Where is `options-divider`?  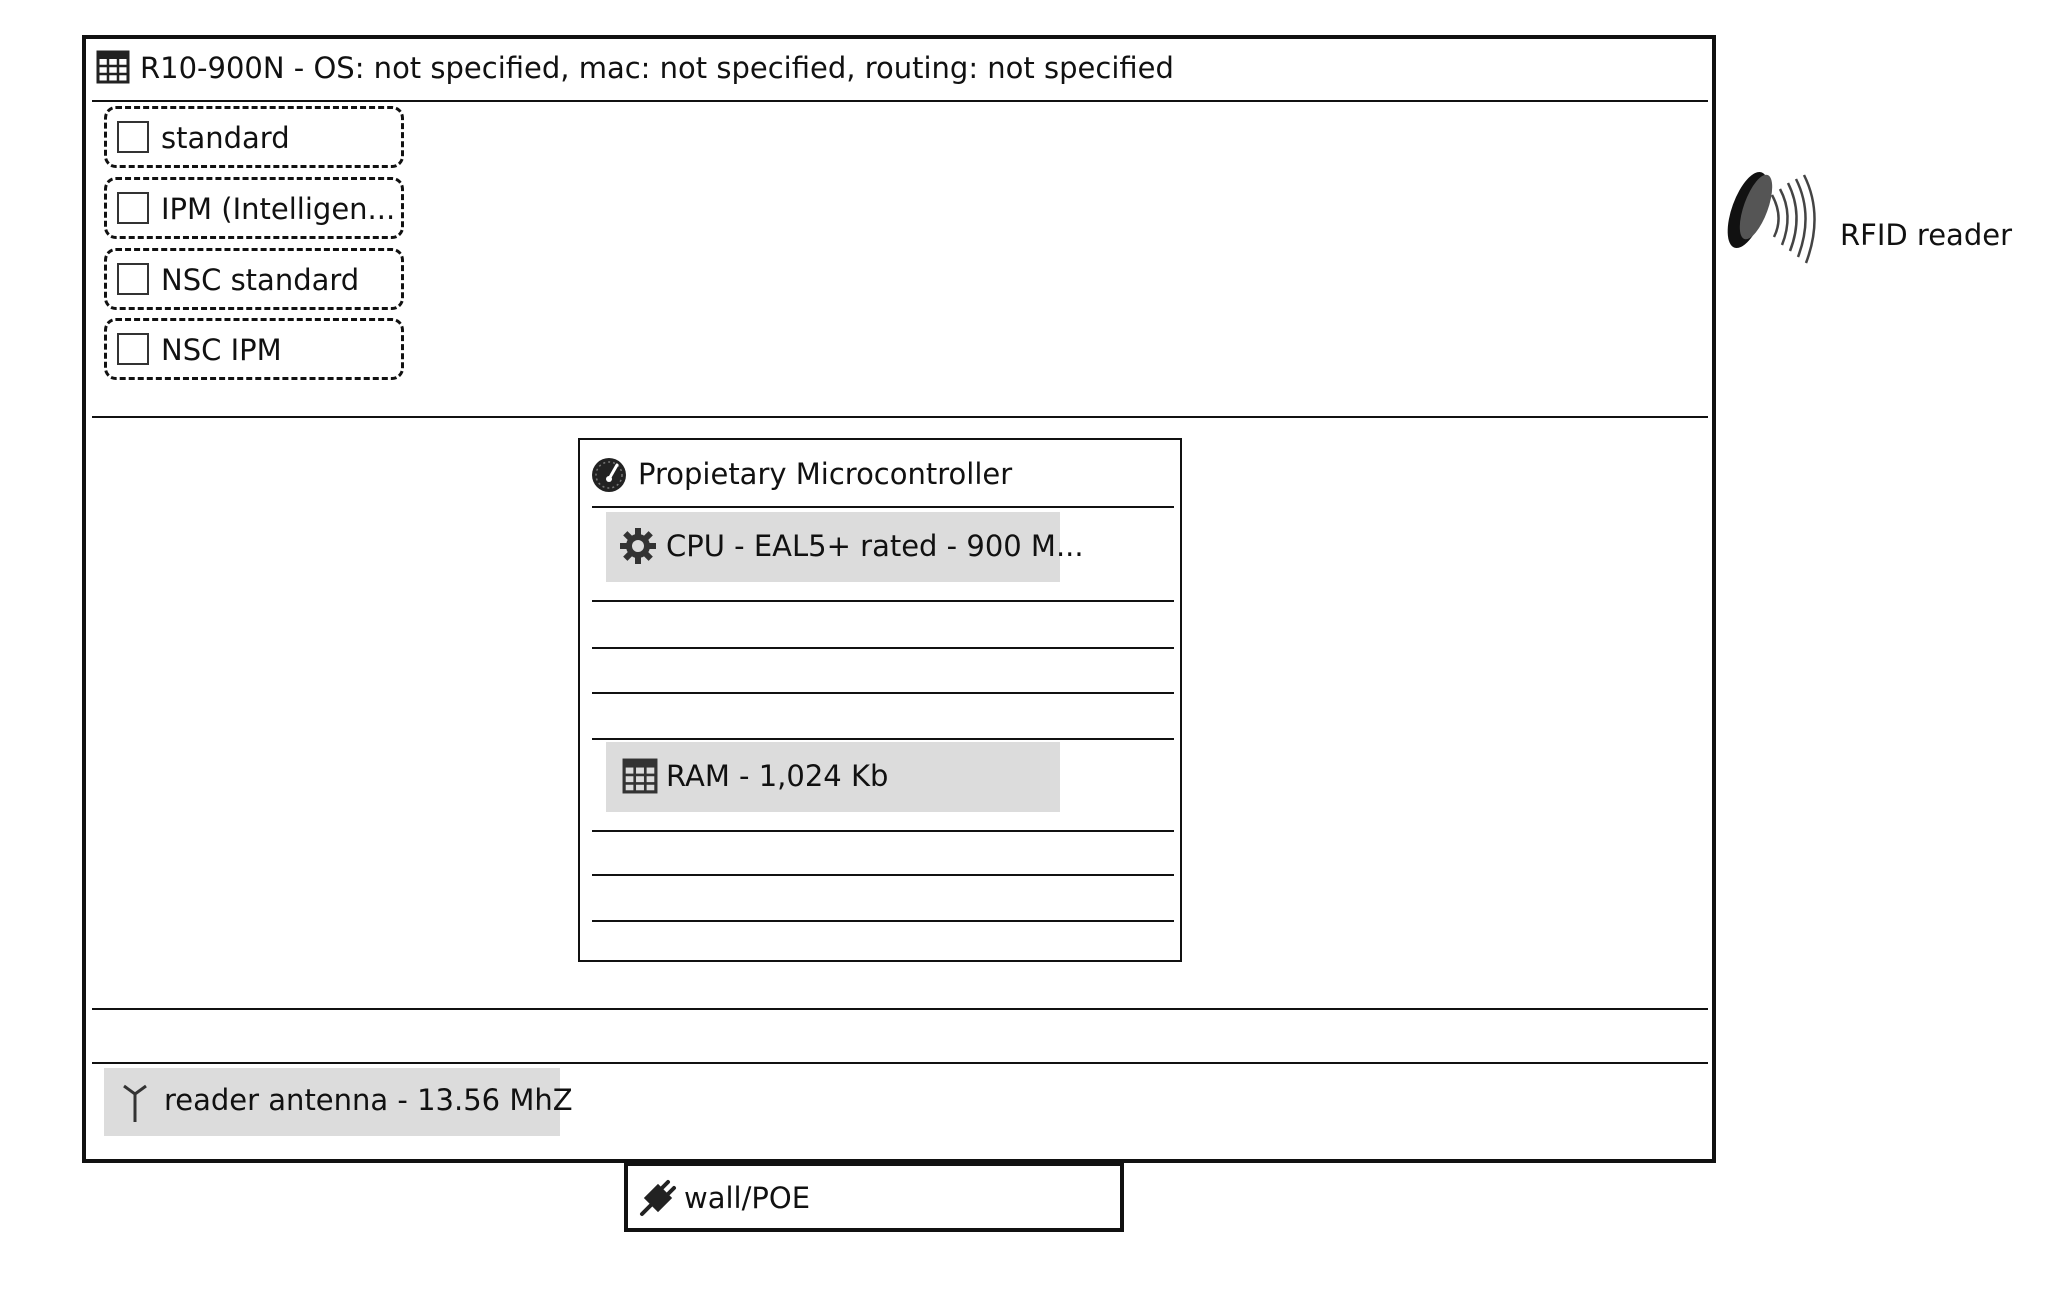
options-divider is located at coordinates (900, 417).